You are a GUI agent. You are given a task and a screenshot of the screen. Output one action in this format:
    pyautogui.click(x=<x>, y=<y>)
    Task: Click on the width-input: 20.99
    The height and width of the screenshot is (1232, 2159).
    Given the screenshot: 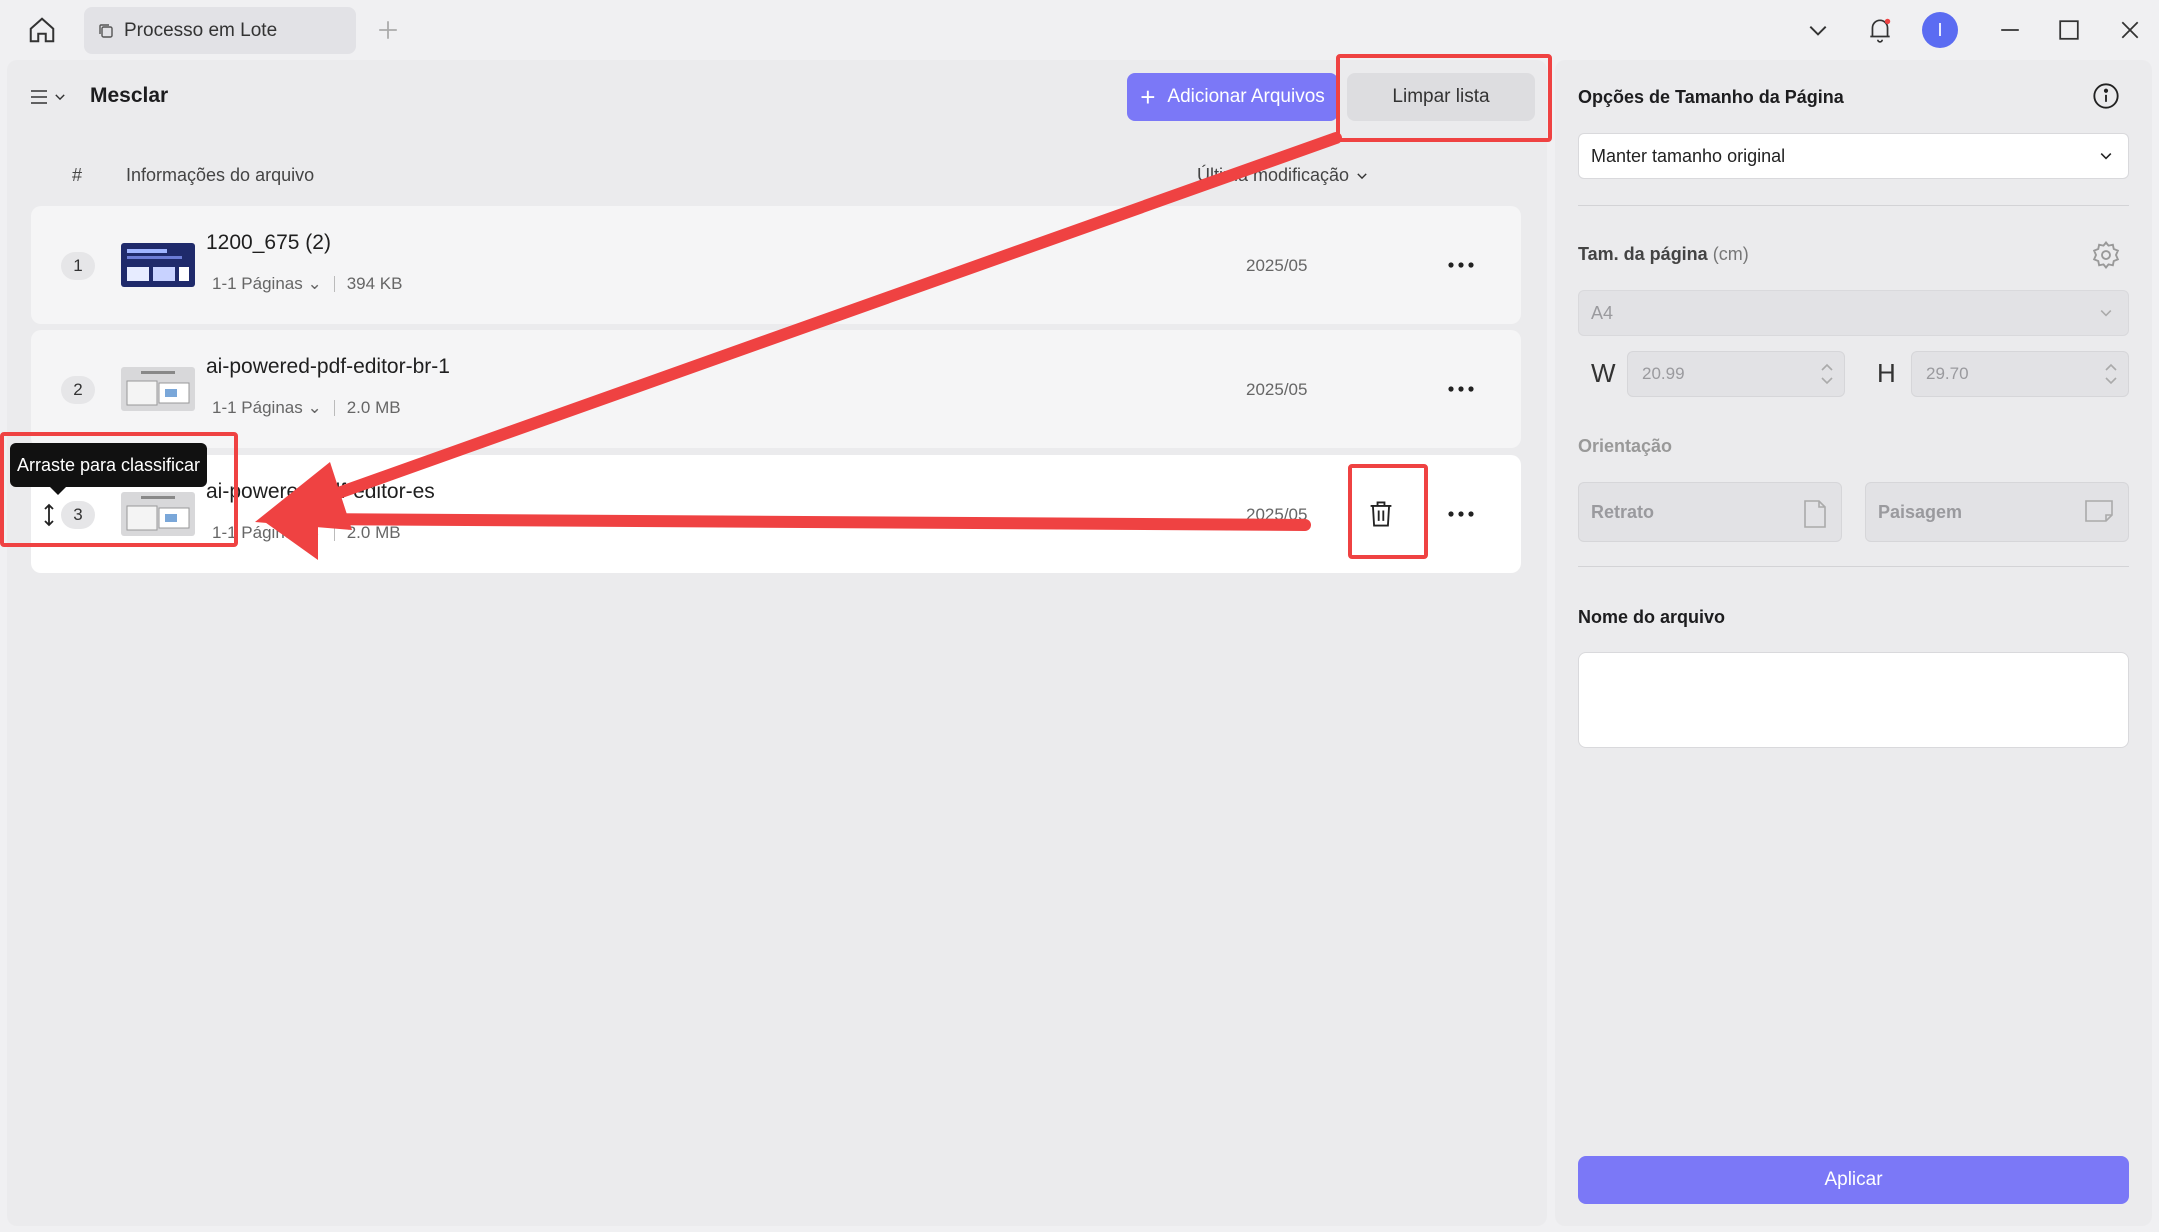 What is the action you would take?
    pyautogui.click(x=1736, y=374)
    